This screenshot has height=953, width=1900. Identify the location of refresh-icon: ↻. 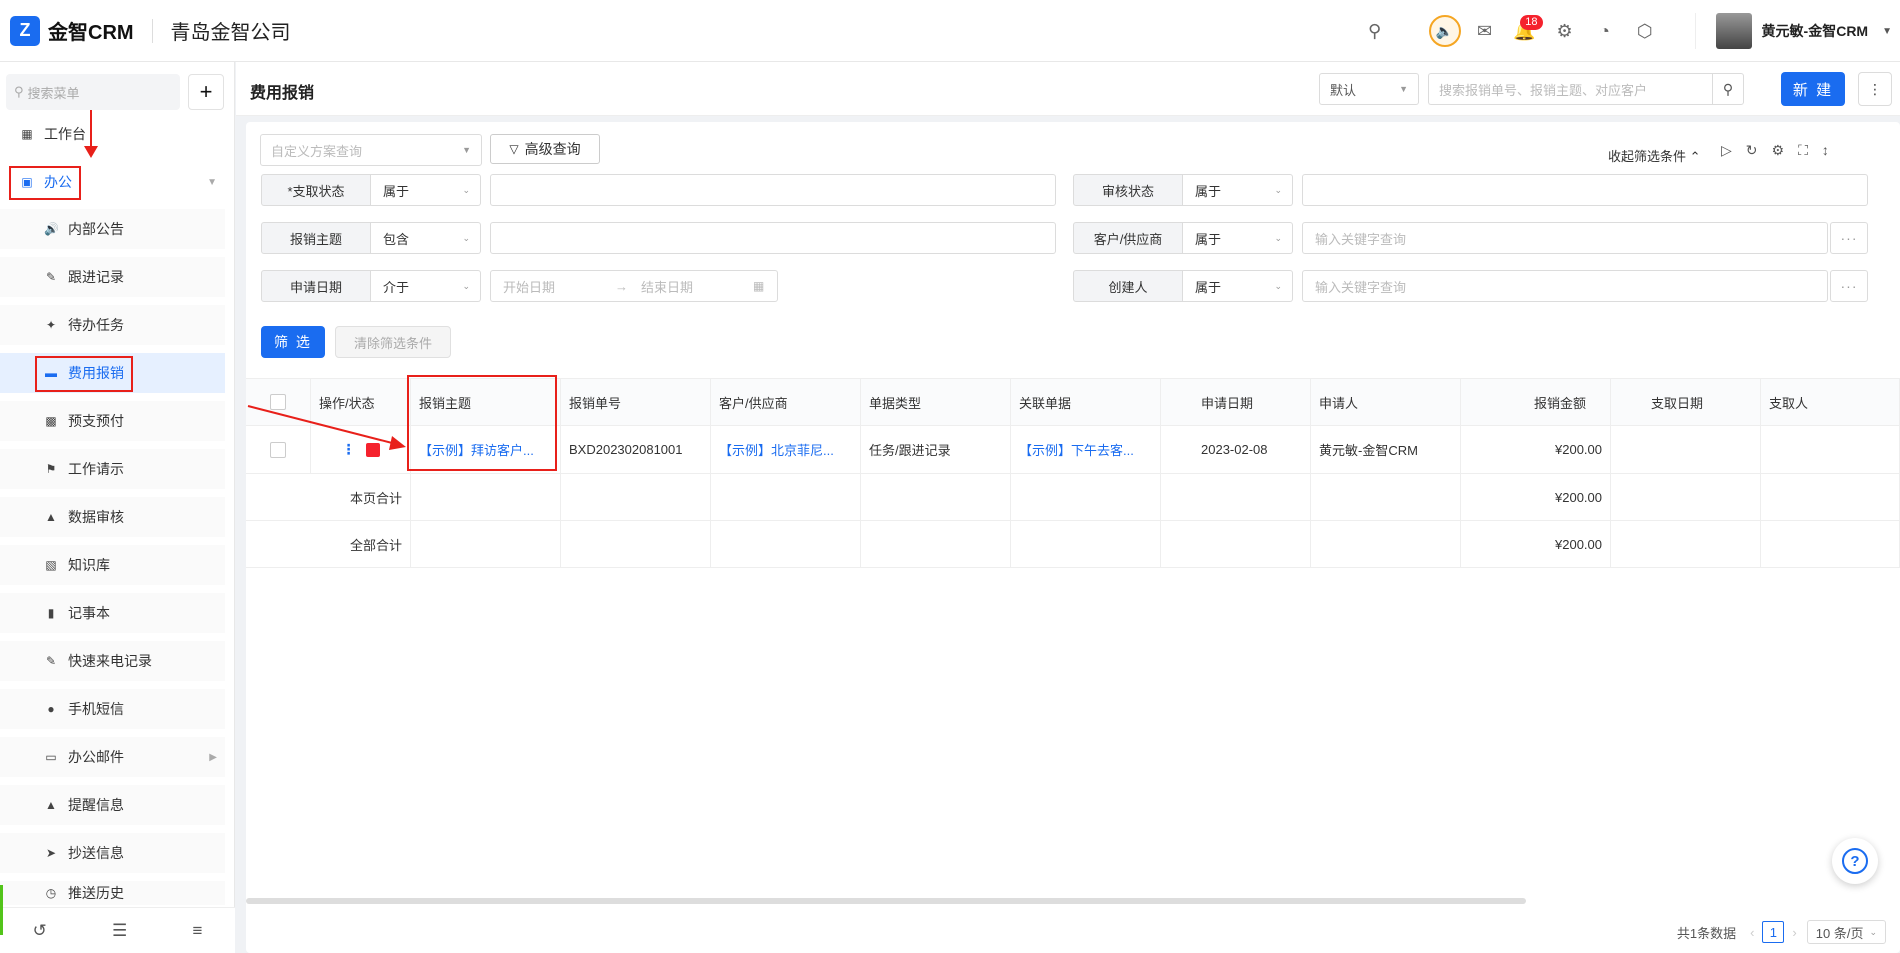
(1752, 150).